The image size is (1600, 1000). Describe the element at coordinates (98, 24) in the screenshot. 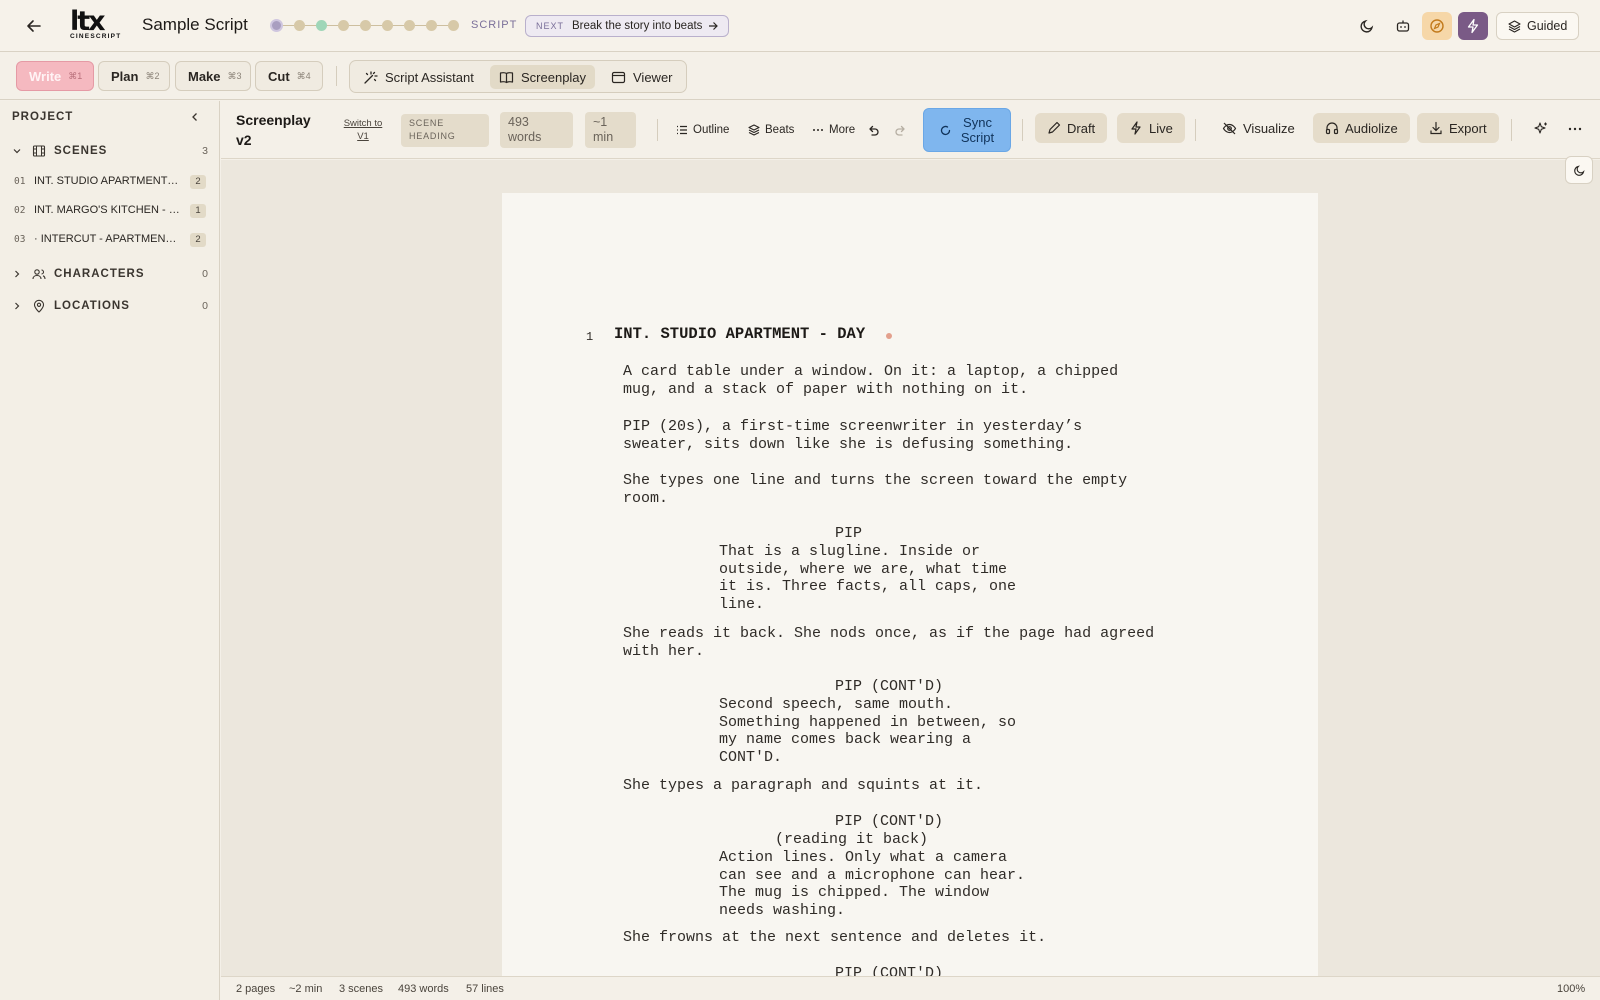

I see `app-logo: ltx CINESCRIPT` at that location.